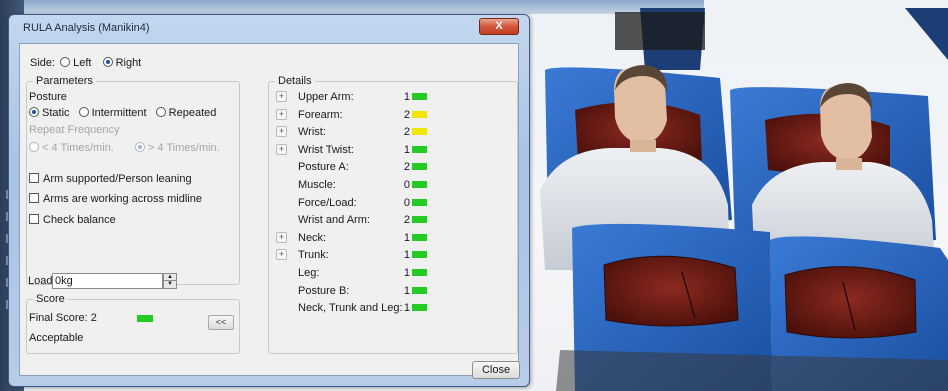  What do you see at coordinates (396, 290) in the screenshot?
I see `details-row: Posture B: 1` at bounding box center [396, 290].